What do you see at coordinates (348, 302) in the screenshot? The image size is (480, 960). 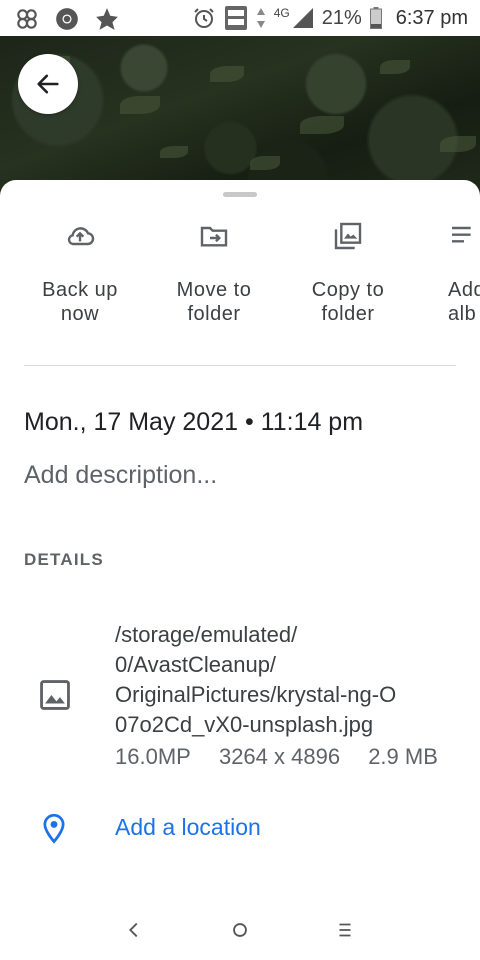 I see `copy-to-folder-label: Copy to folder` at bounding box center [348, 302].